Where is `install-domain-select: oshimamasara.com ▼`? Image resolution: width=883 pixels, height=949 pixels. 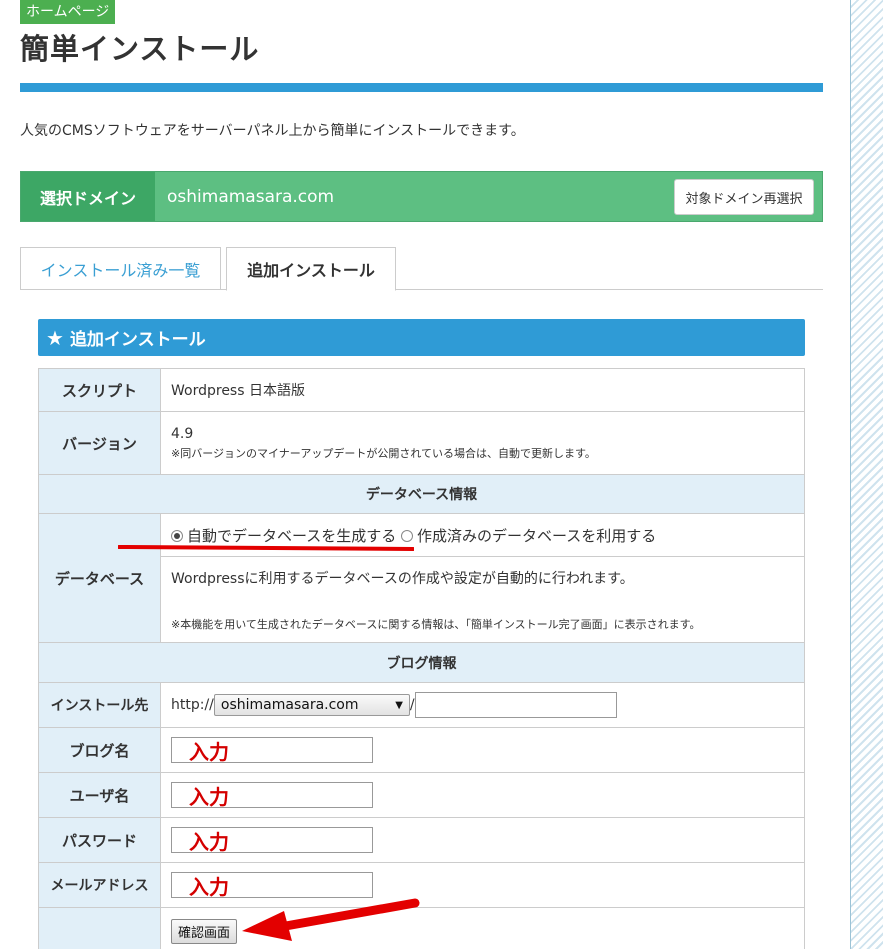 install-domain-select: oshimamasara.com ▼ is located at coordinates (311, 705).